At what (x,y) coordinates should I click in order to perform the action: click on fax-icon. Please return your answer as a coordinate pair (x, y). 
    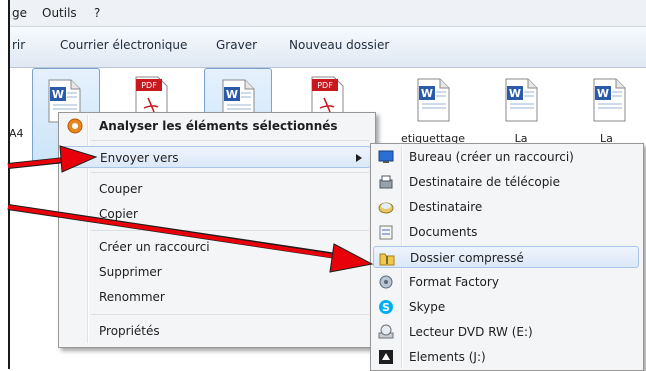
    Looking at the image, I should click on (386, 182).